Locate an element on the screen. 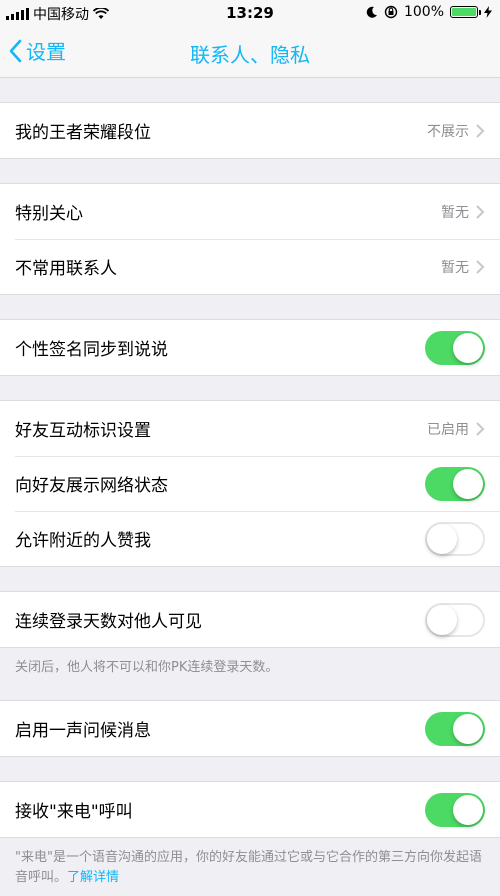 The height and width of the screenshot is (896, 500). navigation-bar: 设置 联系人、隐私 is located at coordinates (250, 52).